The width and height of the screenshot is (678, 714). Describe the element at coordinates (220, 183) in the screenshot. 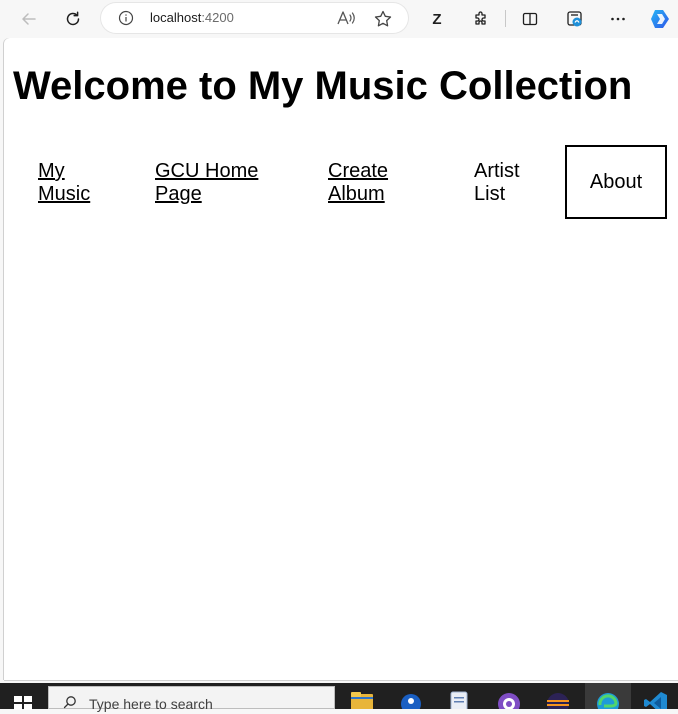

I see `nav-link-gcu-home-page: GCU Home Page` at that location.